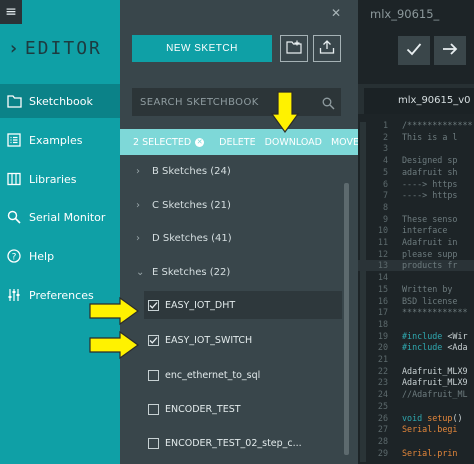 The image size is (474, 464). What do you see at coordinates (382, 405) in the screenshot?
I see `line-number: 25` at bounding box center [382, 405].